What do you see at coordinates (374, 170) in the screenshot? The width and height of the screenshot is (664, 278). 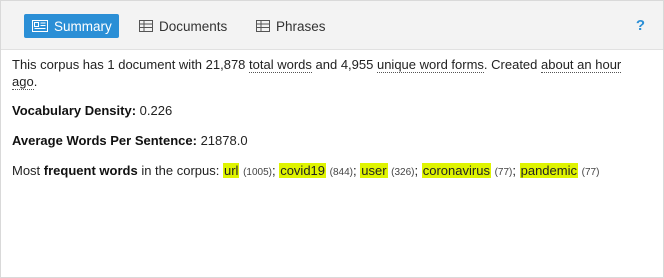 I see `frequent-term: user` at bounding box center [374, 170].